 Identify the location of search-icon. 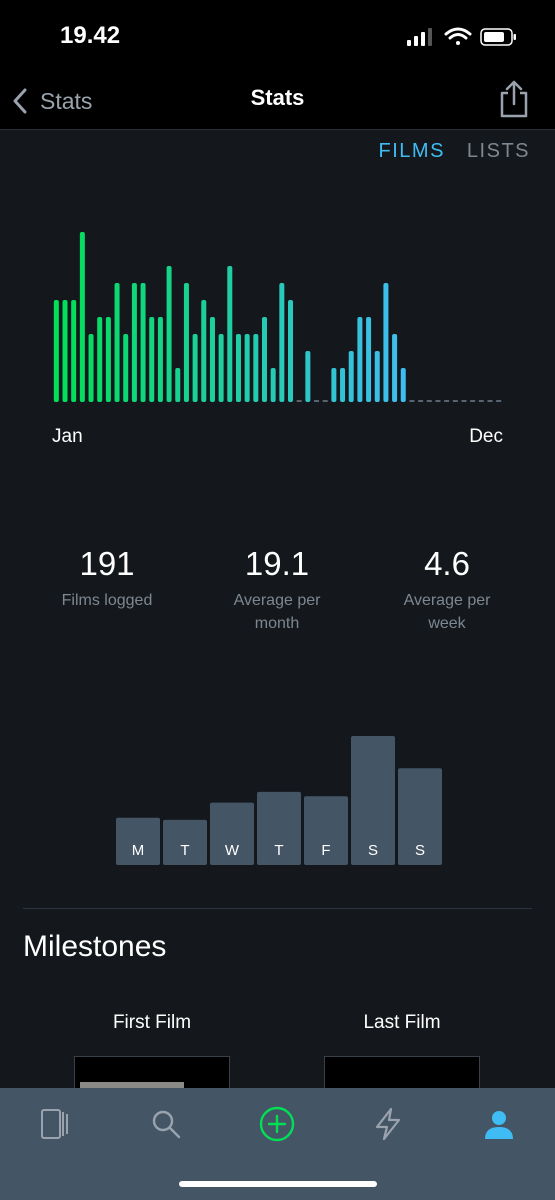
(166, 1124).